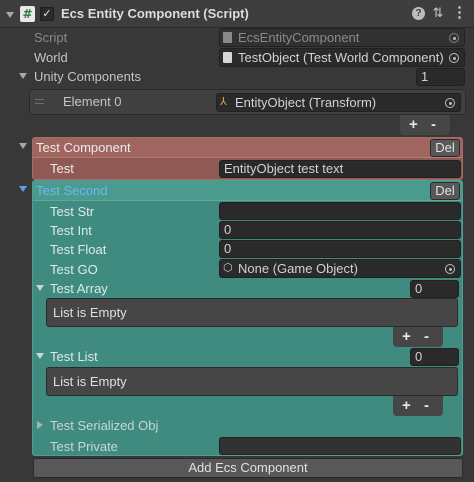  Describe the element at coordinates (340, 211) in the screenshot. I see `test-str-input` at that location.